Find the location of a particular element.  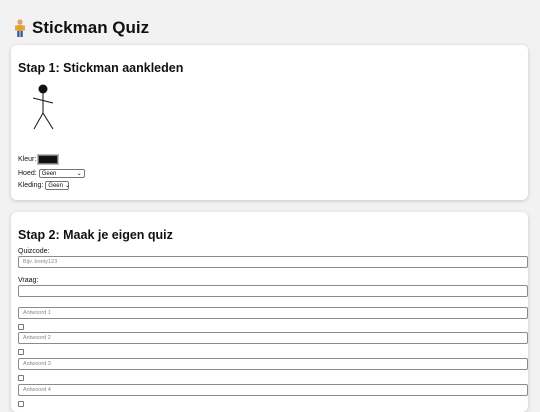

clothing-select-value: Geen is located at coordinates (55, 185).